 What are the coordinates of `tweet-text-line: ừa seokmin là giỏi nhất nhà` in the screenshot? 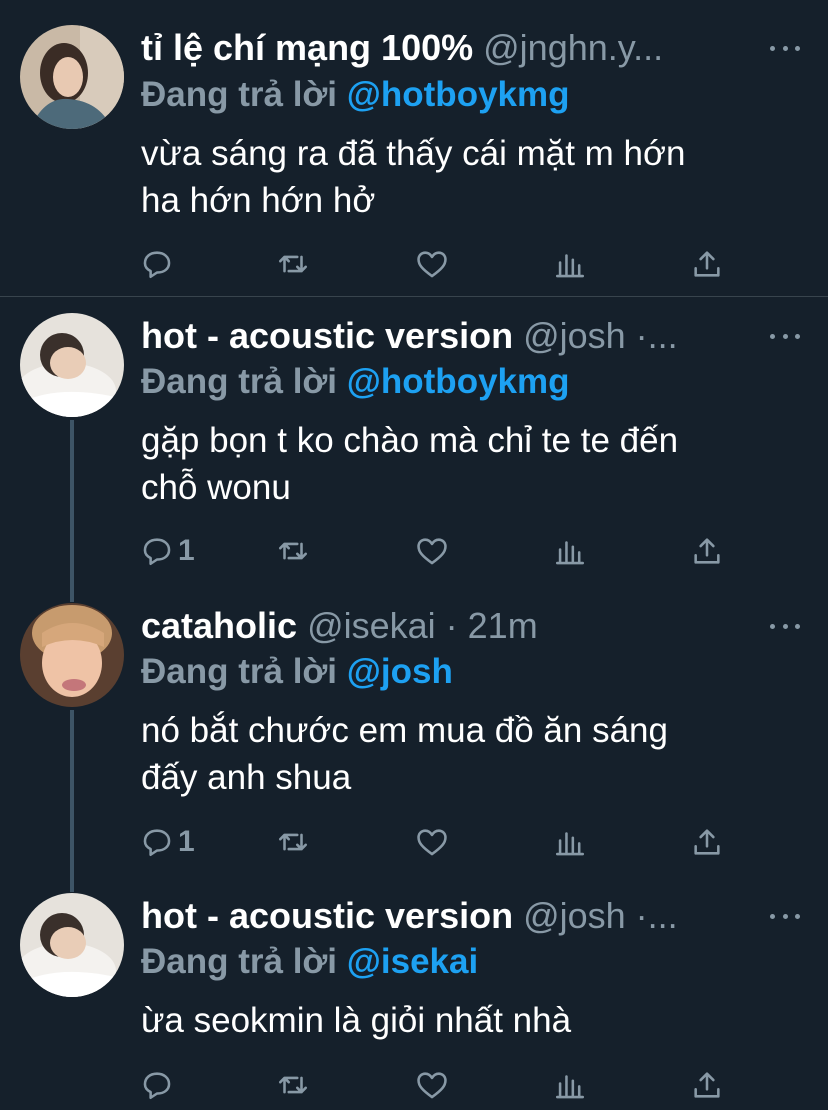 It's located at (356, 1020).